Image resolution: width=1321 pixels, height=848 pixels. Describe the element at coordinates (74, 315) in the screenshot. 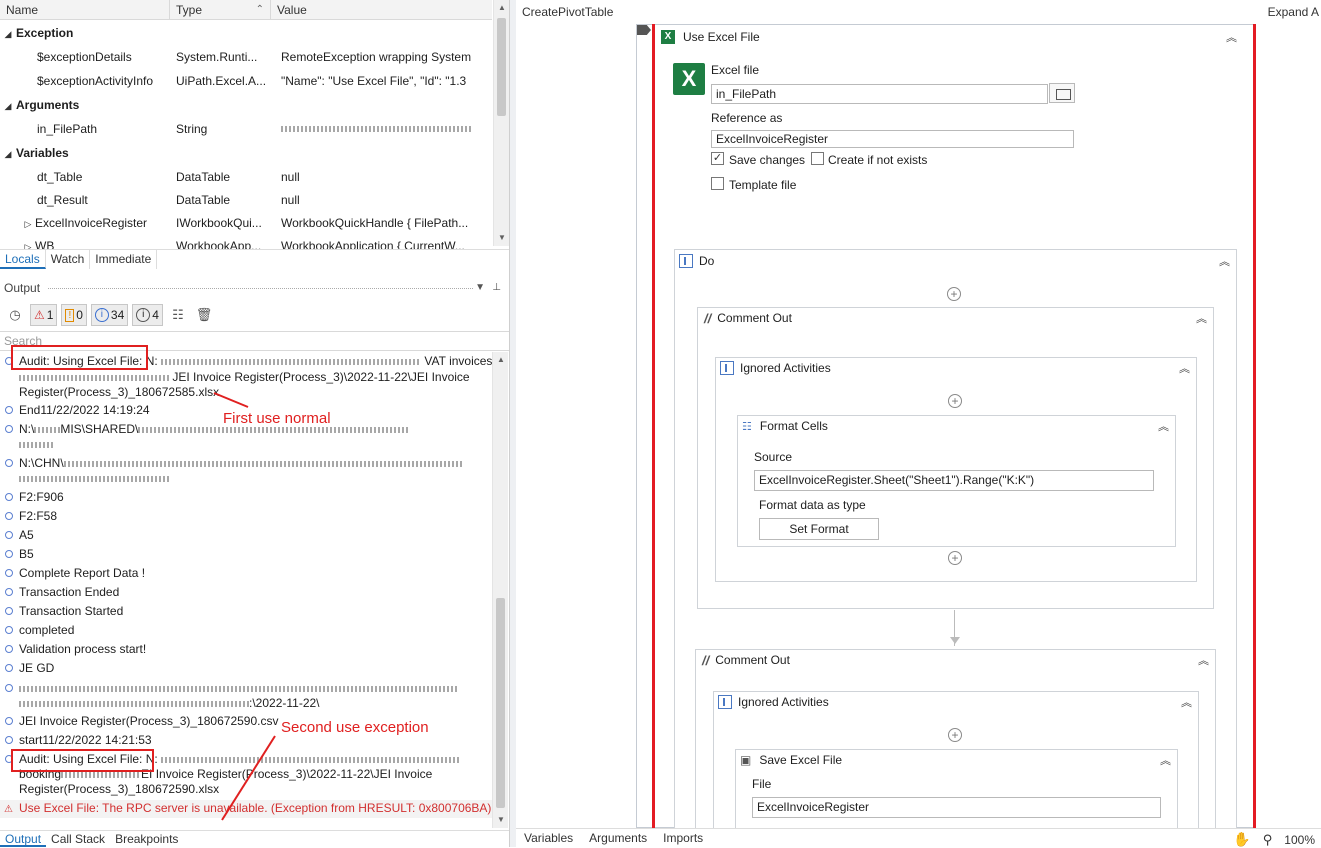

I see `filter-warnings-button: ! 0` at that location.